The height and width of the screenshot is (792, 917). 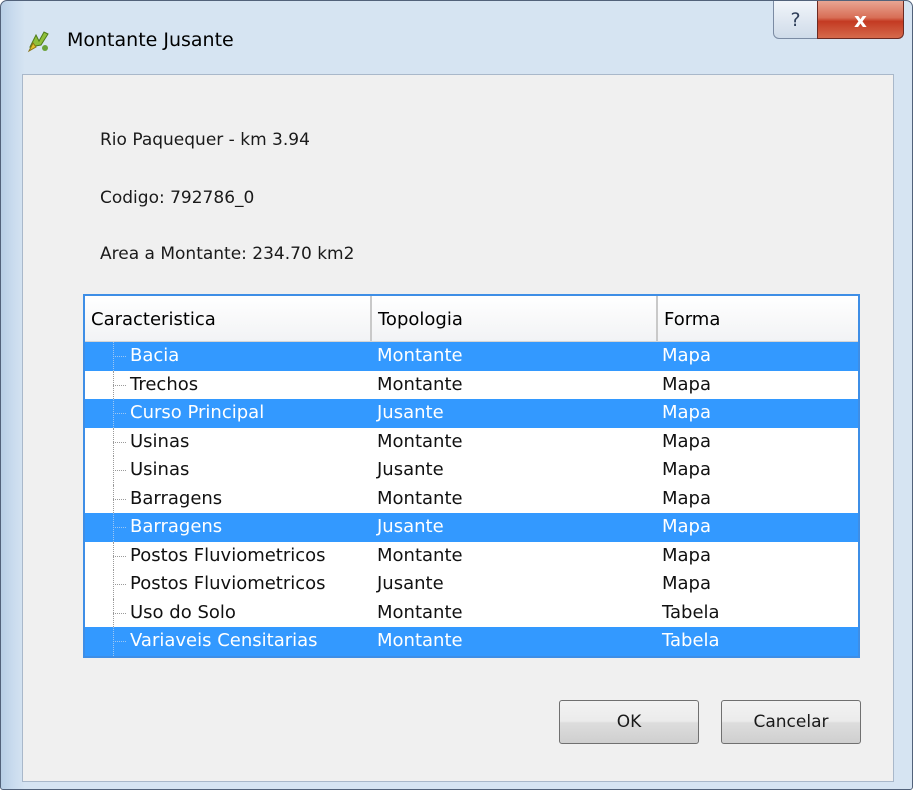 What do you see at coordinates (227, 254) in the screenshot?
I see `area-label: Area a Montante: 234.70 km2` at bounding box center [227, 254].